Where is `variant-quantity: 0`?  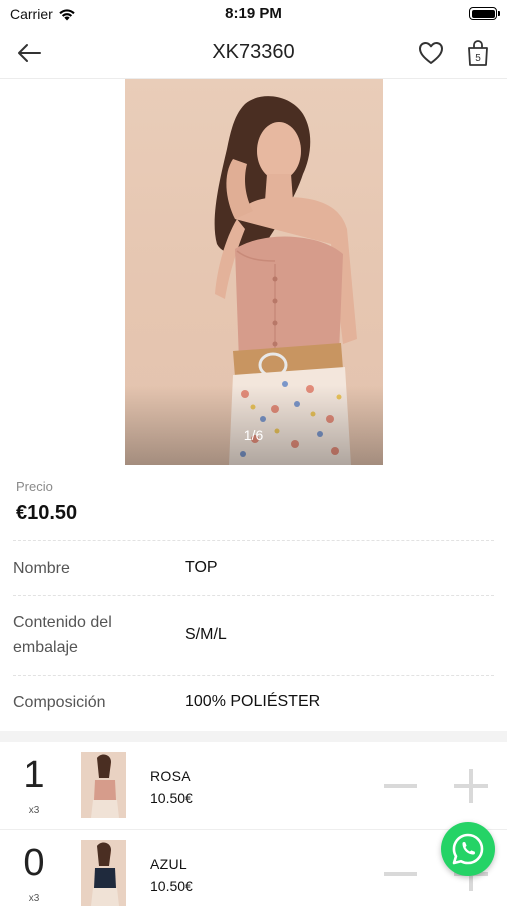 variant-quantity: 0 is located at coordinates (34, 863).